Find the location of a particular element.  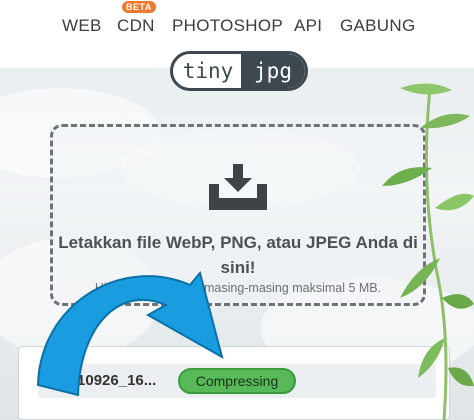

nav-web: WEB is located at coordinates (82, 26).